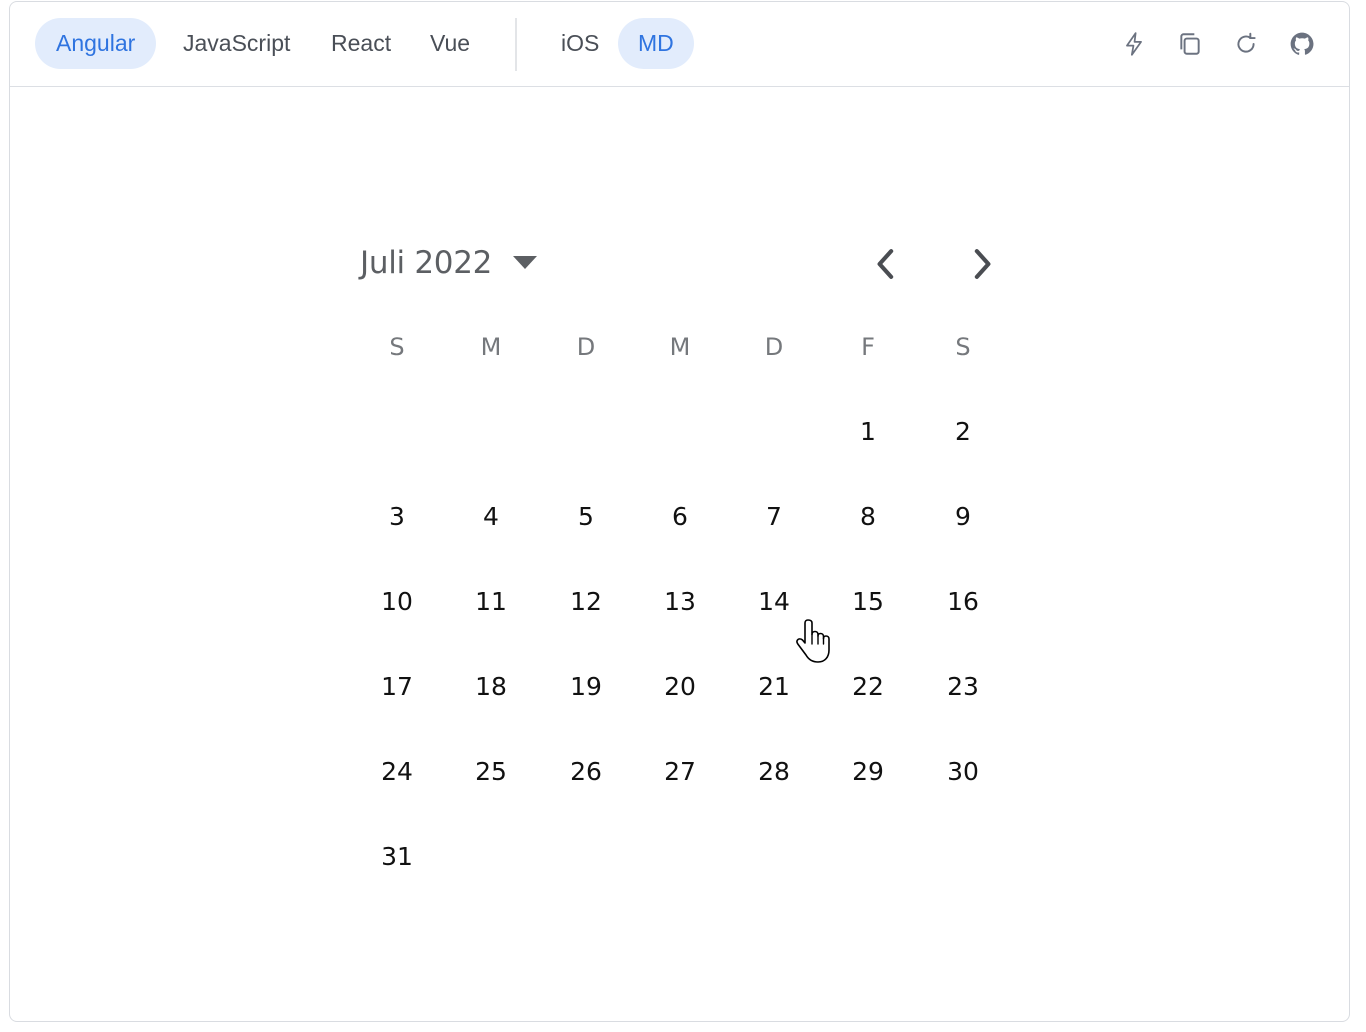  I want to click on tab-angular: Angular, so click(96, 43).